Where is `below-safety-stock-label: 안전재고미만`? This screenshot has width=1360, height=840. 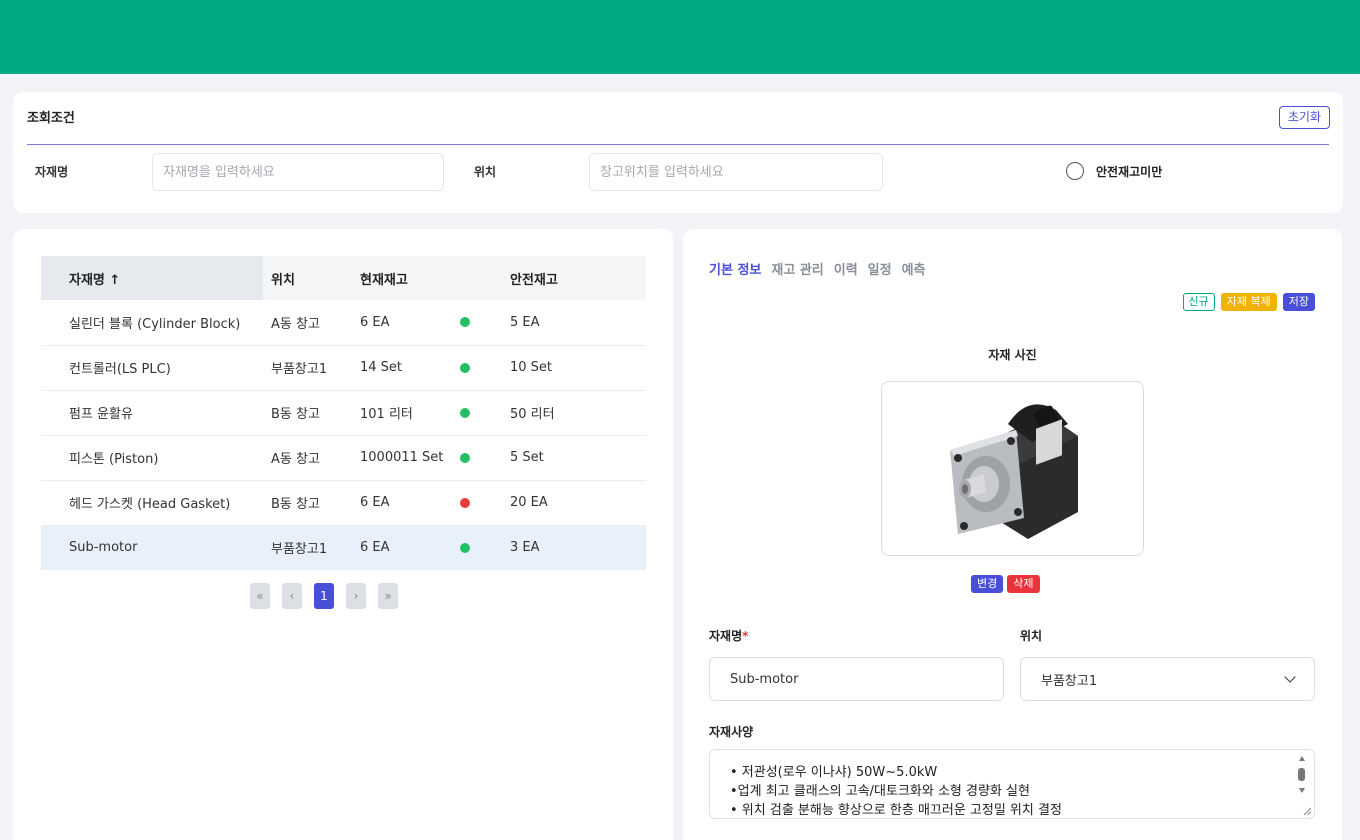 below-safety-stock-label: 안전재고미만 is located at coordinates (1129, 171).